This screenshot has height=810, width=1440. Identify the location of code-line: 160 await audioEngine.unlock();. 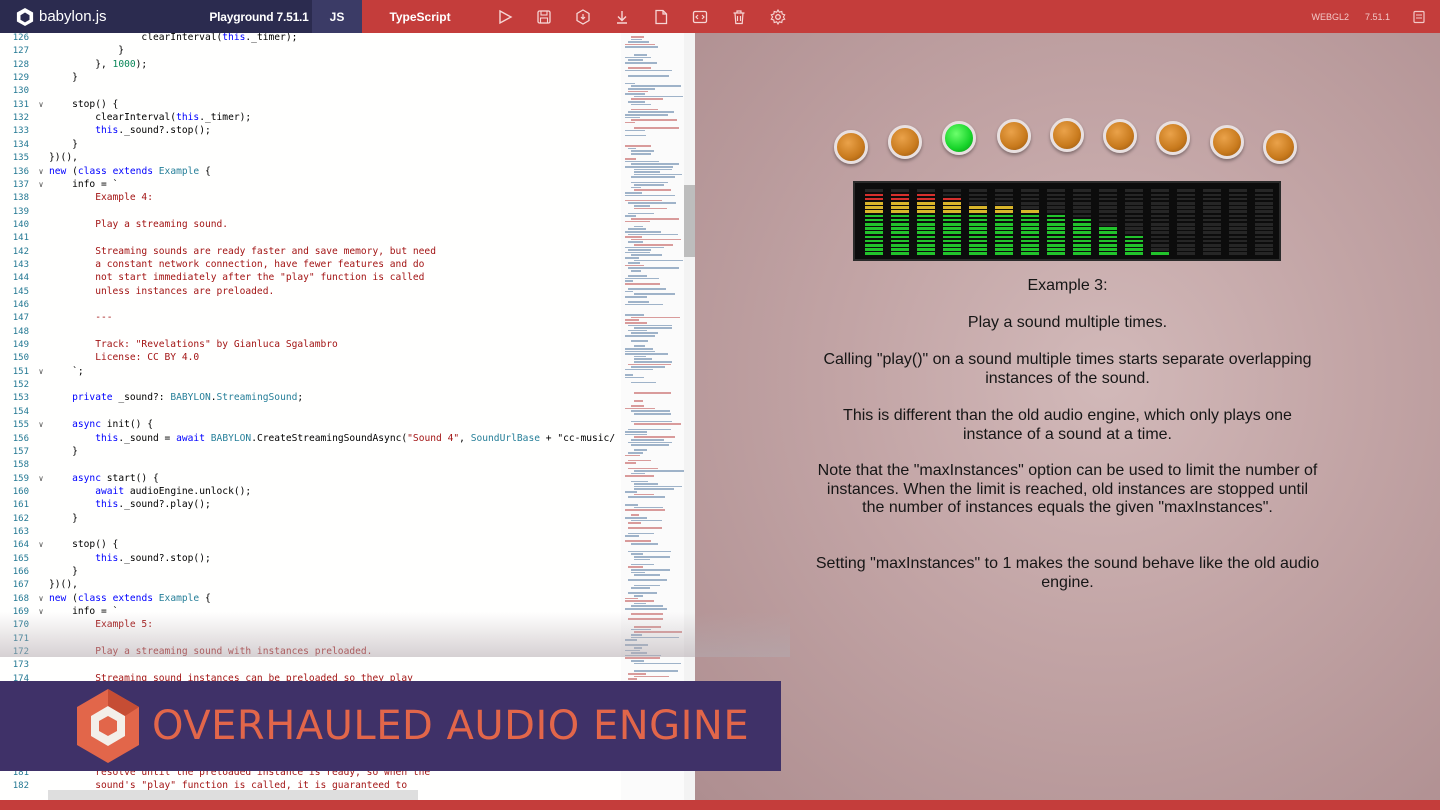
(125, 491).